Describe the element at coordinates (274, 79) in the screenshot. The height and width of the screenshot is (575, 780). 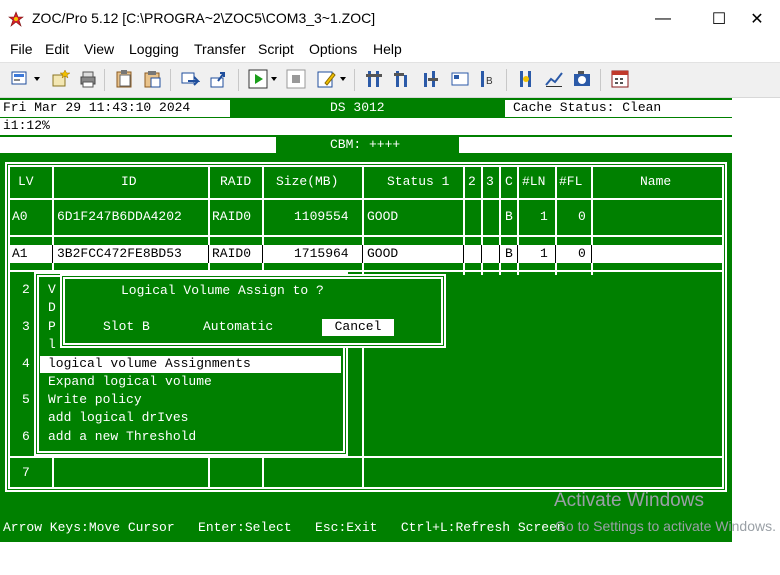
I see `play-dropdown-icon` at that location.